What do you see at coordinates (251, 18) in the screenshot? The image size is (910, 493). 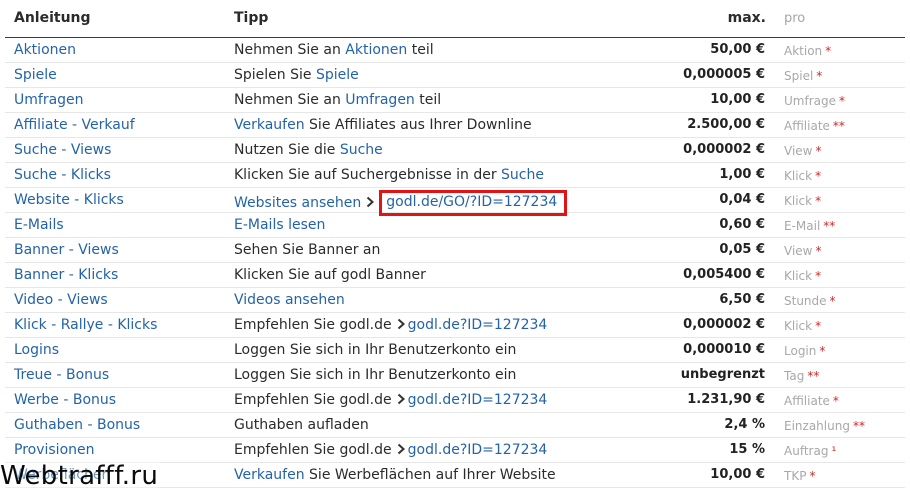 I see `column-header-tipp: Tipp` at bounding box center [251, 18].